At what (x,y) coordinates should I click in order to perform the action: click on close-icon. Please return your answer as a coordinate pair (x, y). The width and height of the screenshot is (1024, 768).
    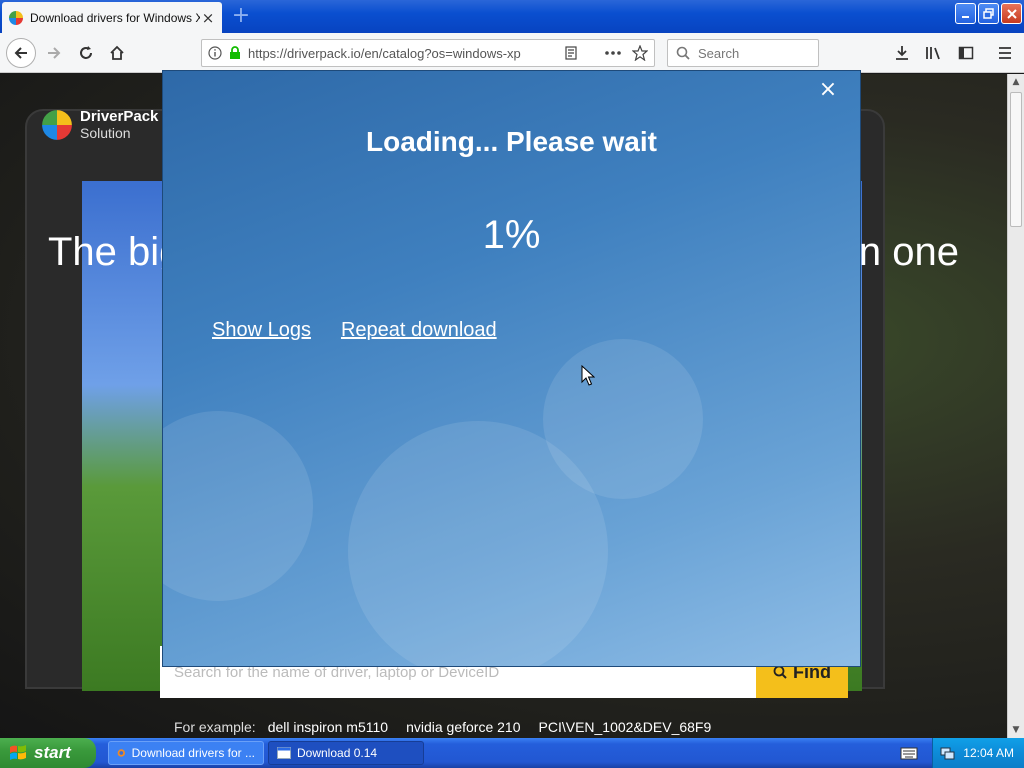
    Looking at the image, I should click on (1011, 13).